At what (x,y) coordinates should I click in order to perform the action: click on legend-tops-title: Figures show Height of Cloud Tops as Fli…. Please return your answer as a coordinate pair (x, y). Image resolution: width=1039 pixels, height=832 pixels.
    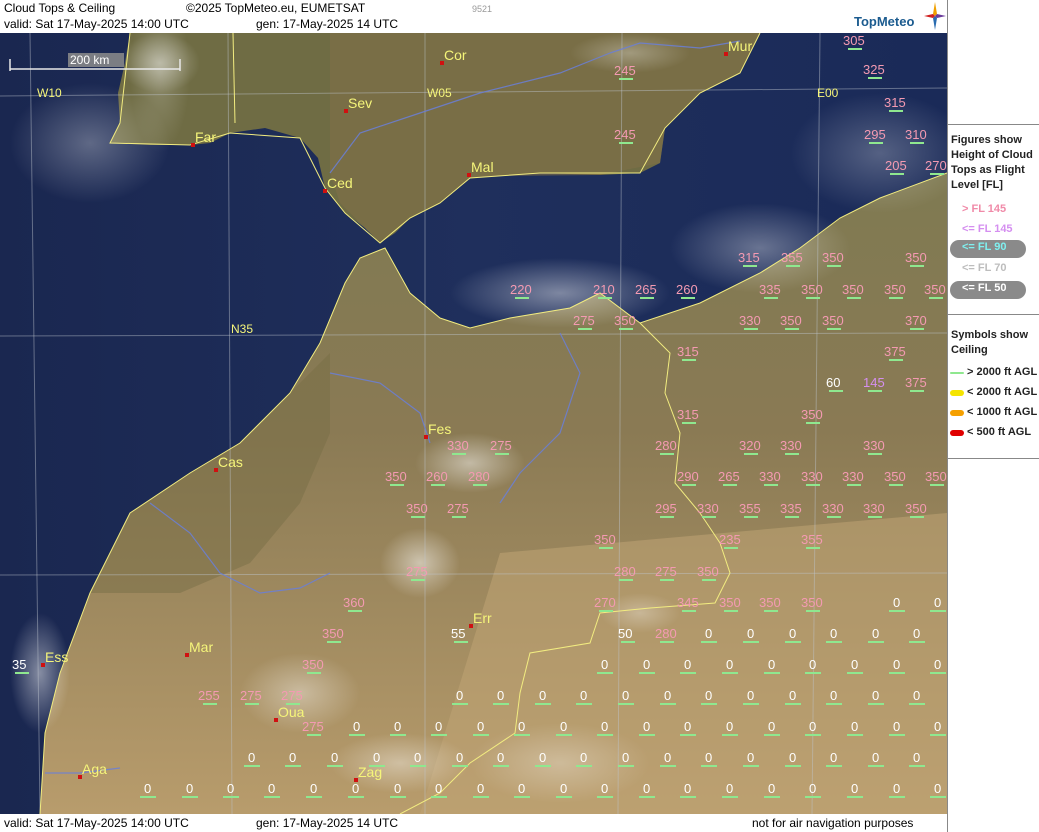
    Looking at the image, I should click on (992, 162).